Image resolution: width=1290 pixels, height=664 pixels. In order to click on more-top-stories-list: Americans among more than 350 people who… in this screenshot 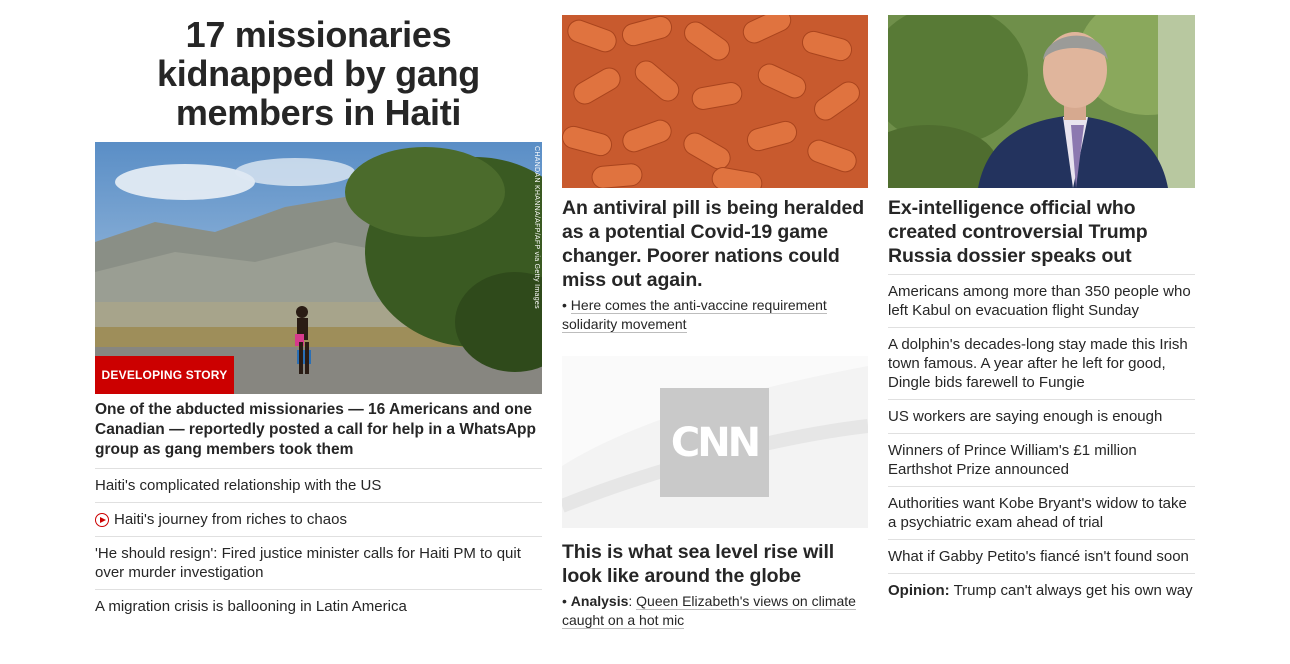, I will do `click(1041, 440)`.